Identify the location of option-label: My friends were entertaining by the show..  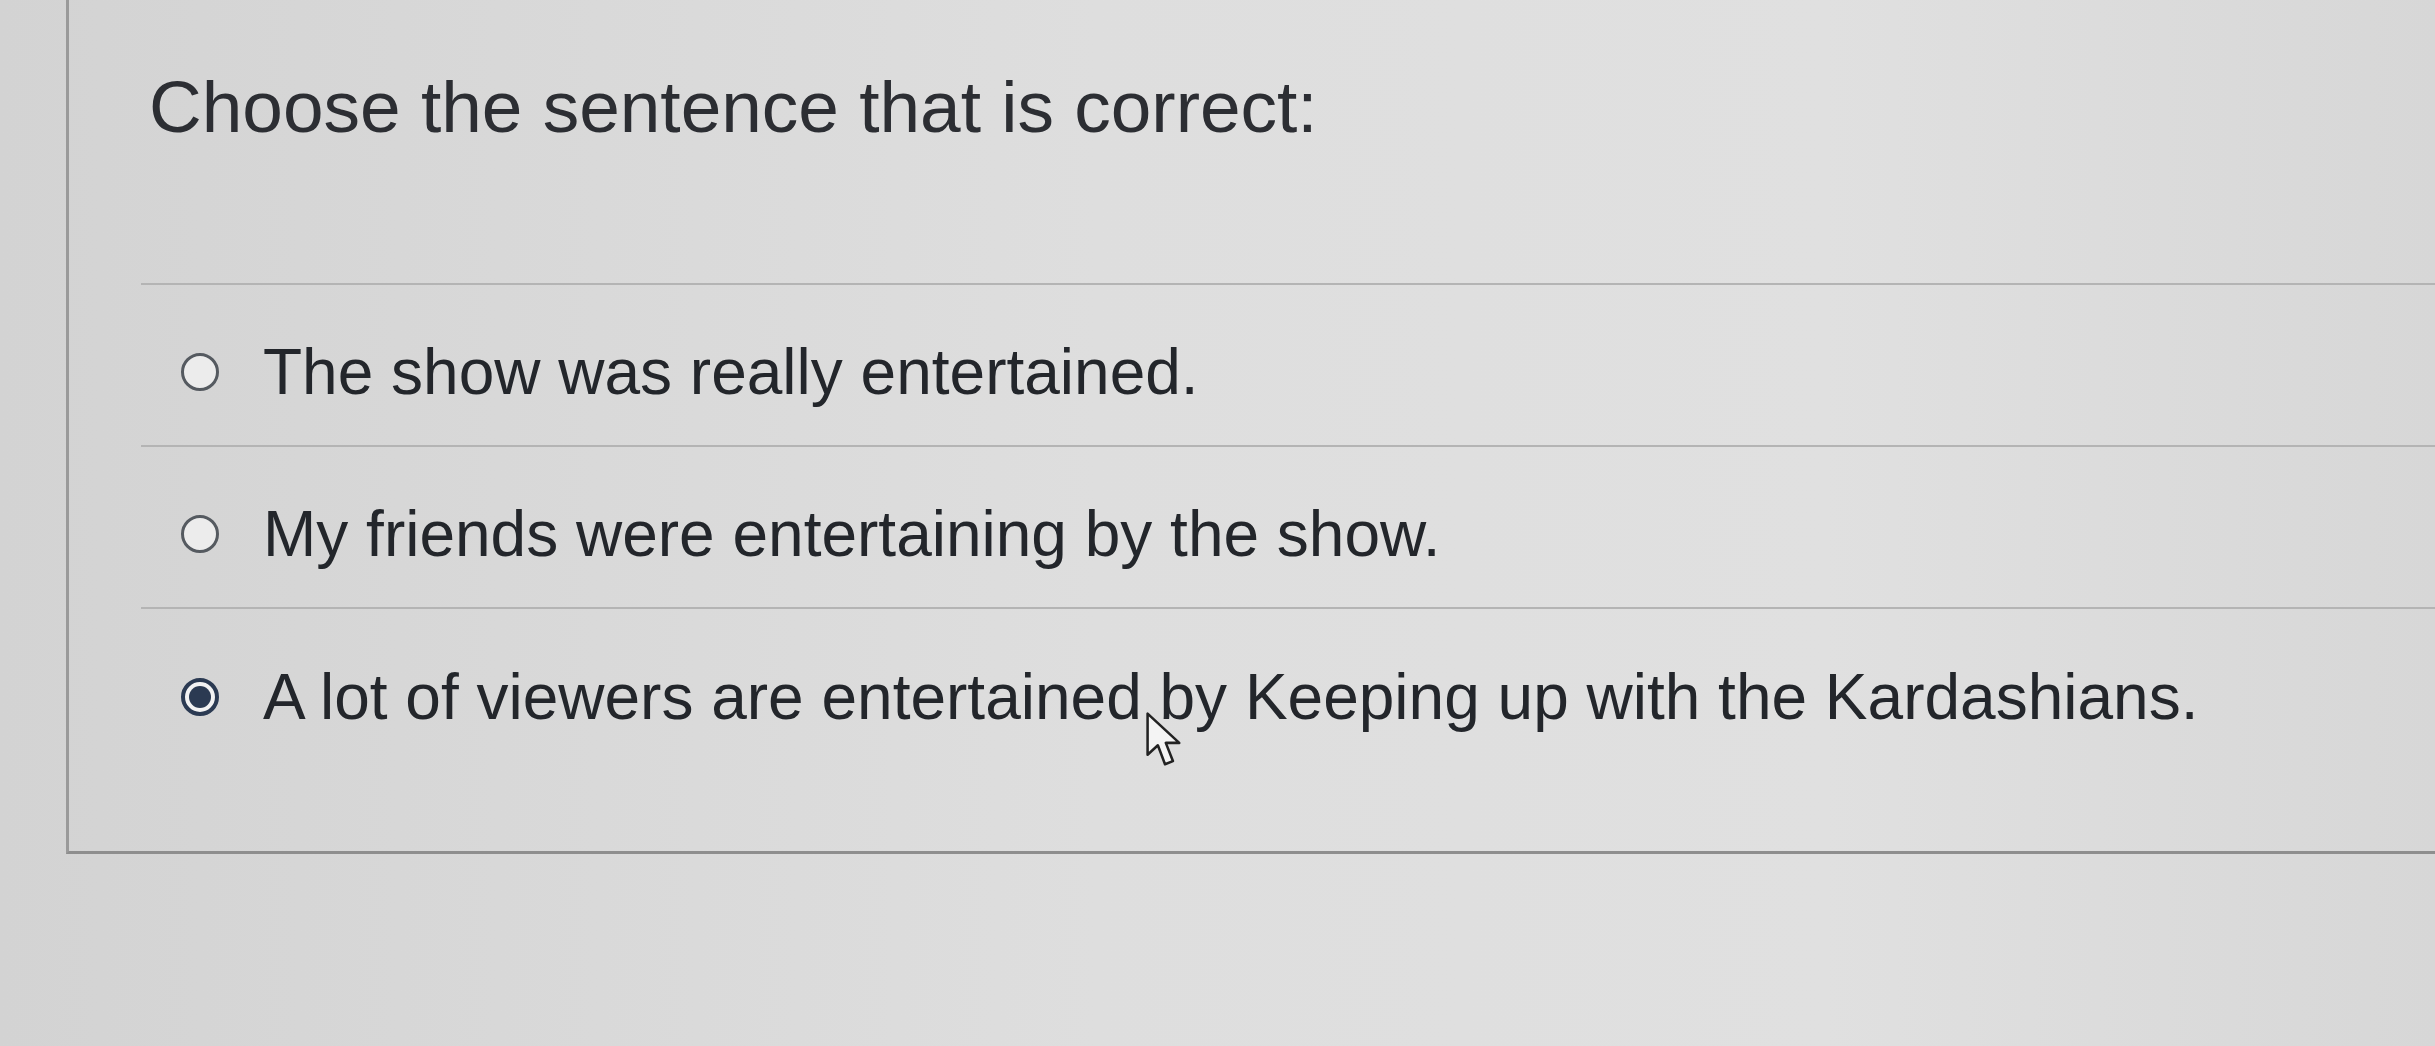
(852, 534).